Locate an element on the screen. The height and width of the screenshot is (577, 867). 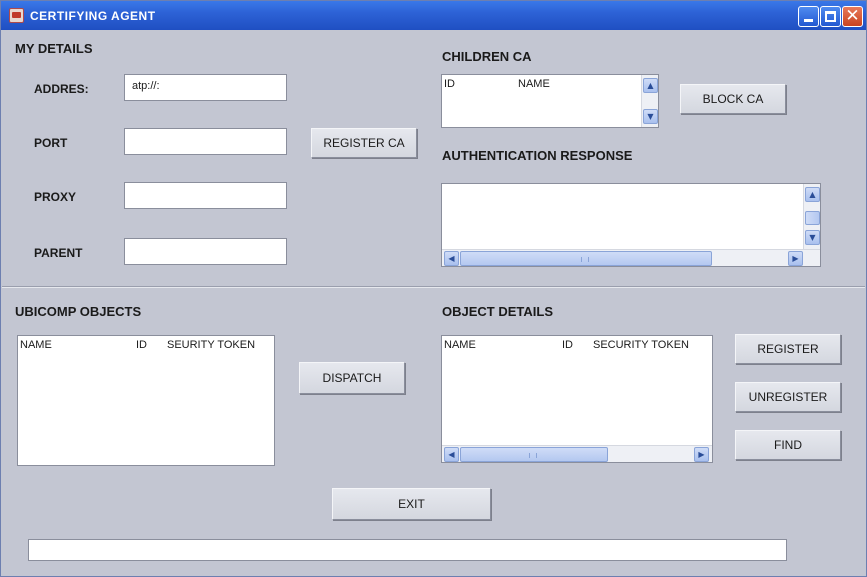
auth-response-horizontal-scrollbar: ◀ ▶ is located at coordinates (631, 257).